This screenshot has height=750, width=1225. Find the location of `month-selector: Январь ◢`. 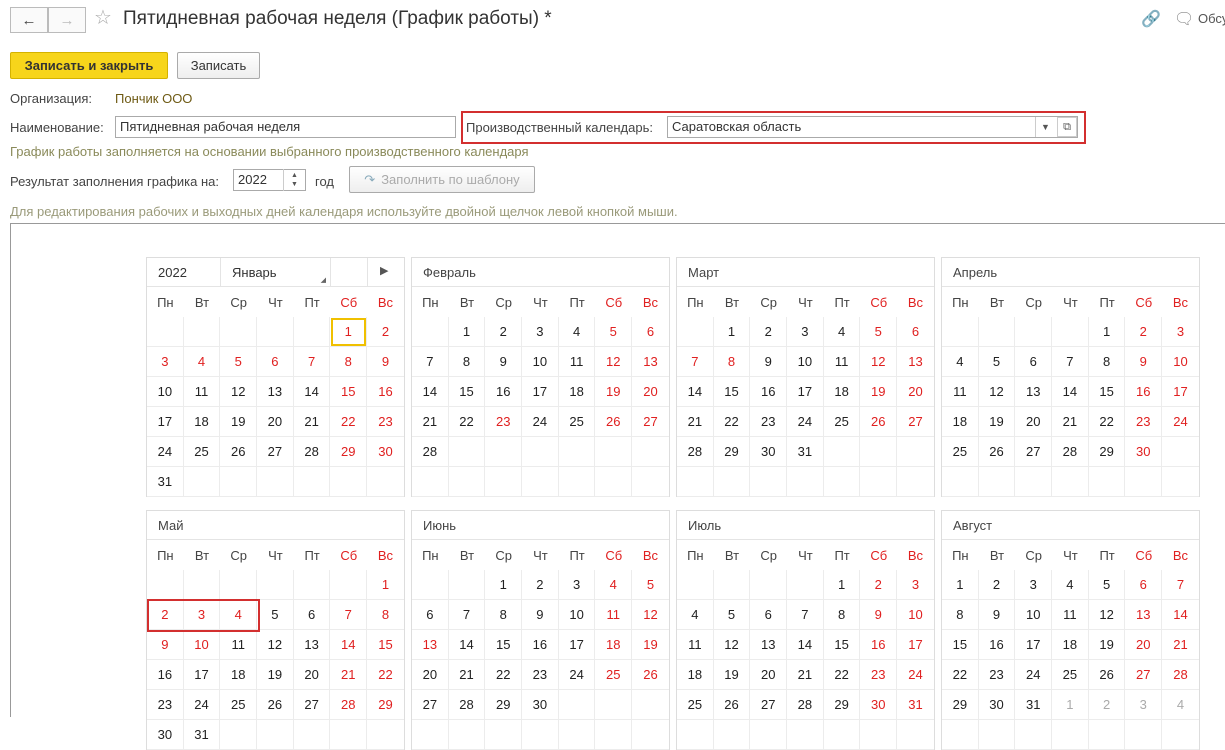

month-selector: Январь ◢ is located at coordinates (275, 272).